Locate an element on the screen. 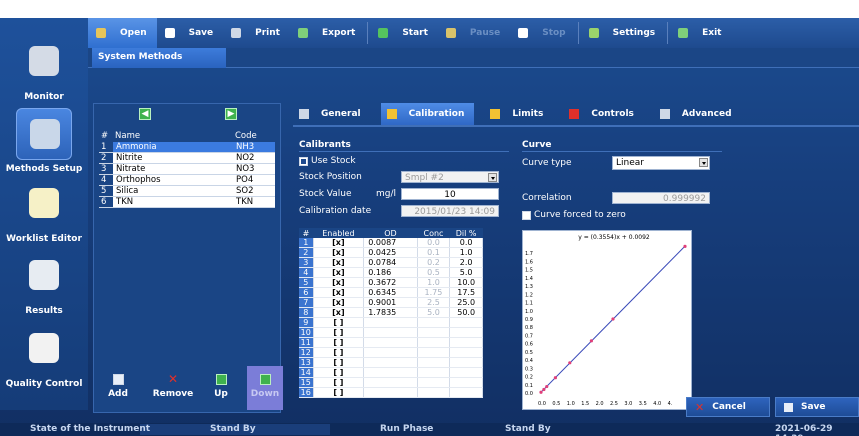 The height and width of the screenshot is (436, 859). method-row: 1 Ammonia NH3 is located at coordinates (187, 147).